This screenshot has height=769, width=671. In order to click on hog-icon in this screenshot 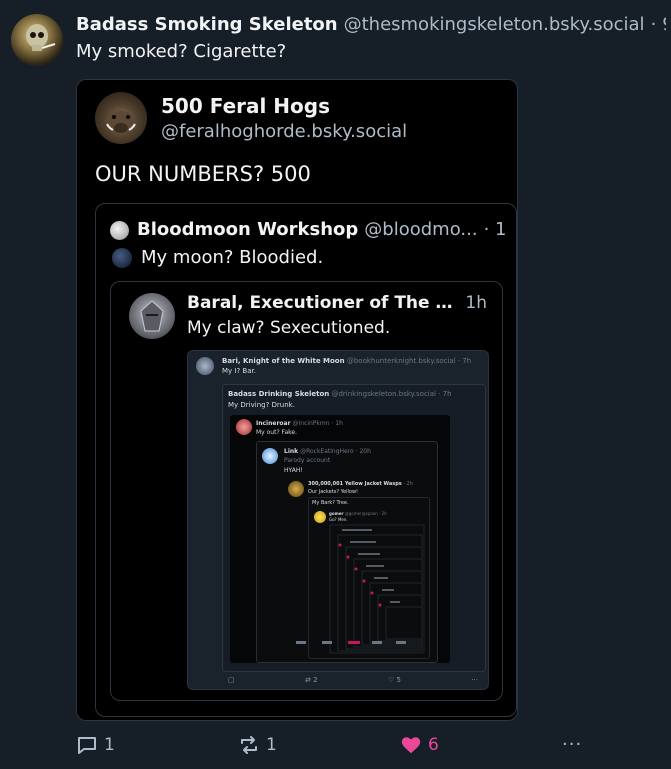, I will do `click(121, 122)`.